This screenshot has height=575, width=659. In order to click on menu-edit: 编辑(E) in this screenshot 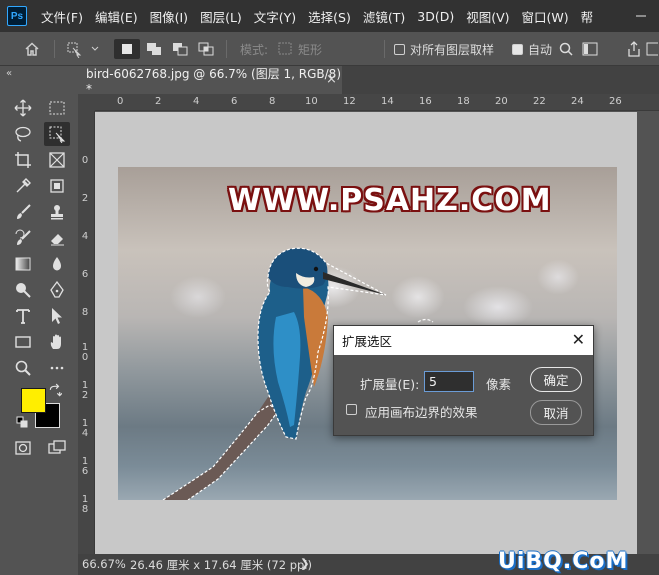, I will do `click(116, 16)`.